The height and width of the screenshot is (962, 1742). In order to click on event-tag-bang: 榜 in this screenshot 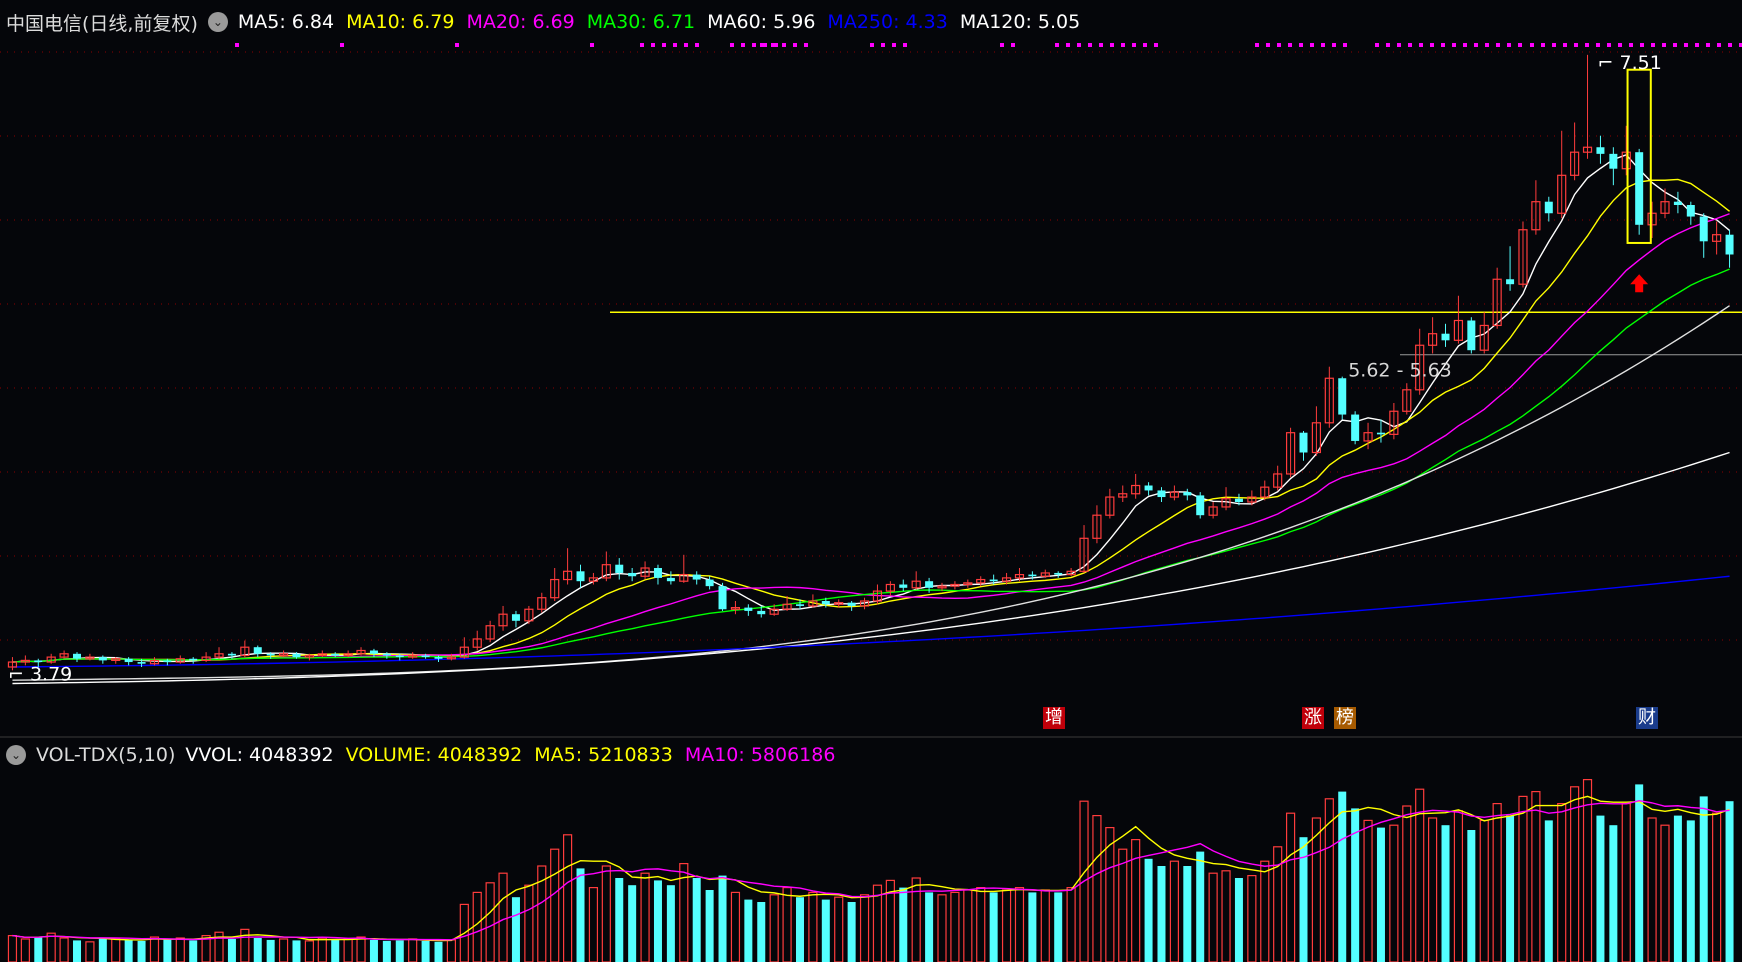, I will do `click(1345, 718)`.